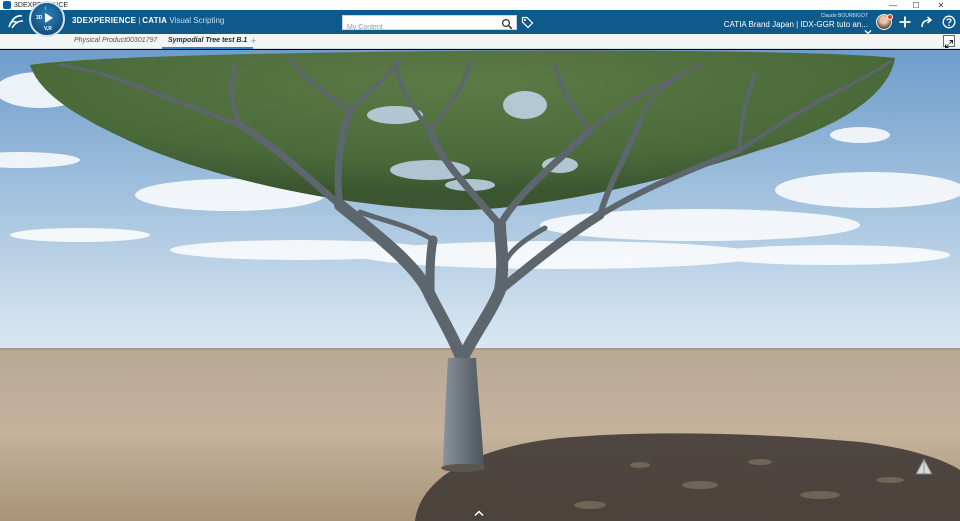 The image size is (960, 521). I want to click on share-icon, so click(927, 22).